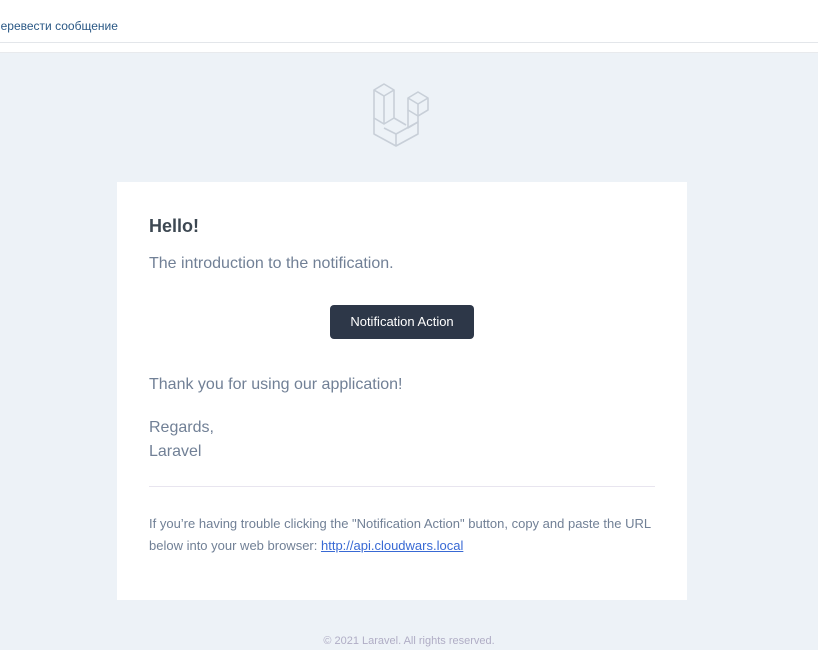 The image size is (818, 650). Describe the element at coordinates (402, 486) in the screenshot. I see `divider` at that location.